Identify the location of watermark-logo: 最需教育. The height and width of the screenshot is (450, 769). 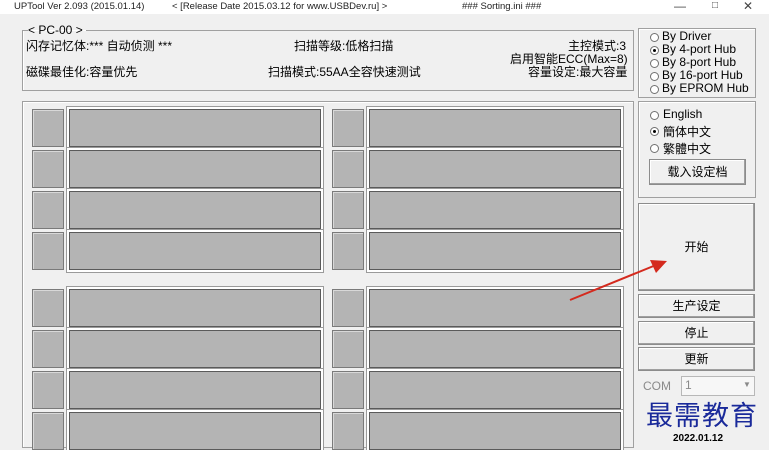
(702, 416).